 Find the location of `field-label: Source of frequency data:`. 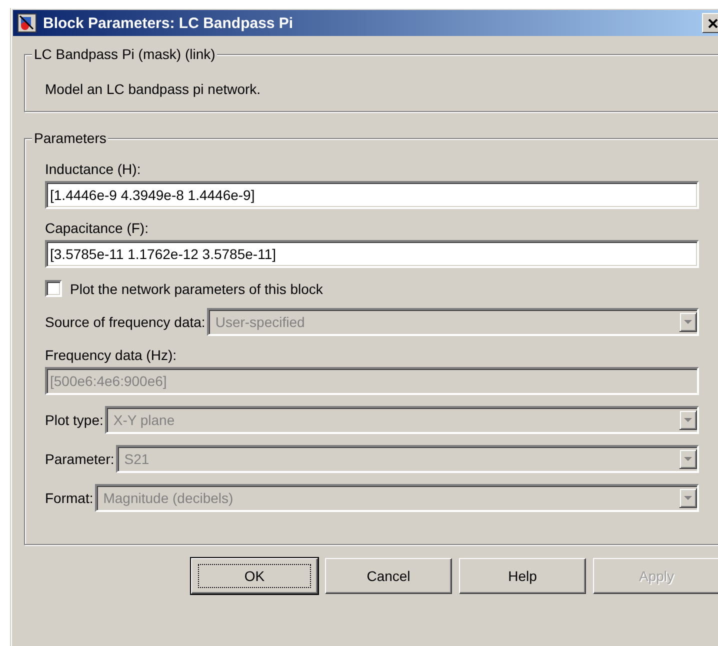

field-label: Source of frequency data: is located at coordinates (125, 322).